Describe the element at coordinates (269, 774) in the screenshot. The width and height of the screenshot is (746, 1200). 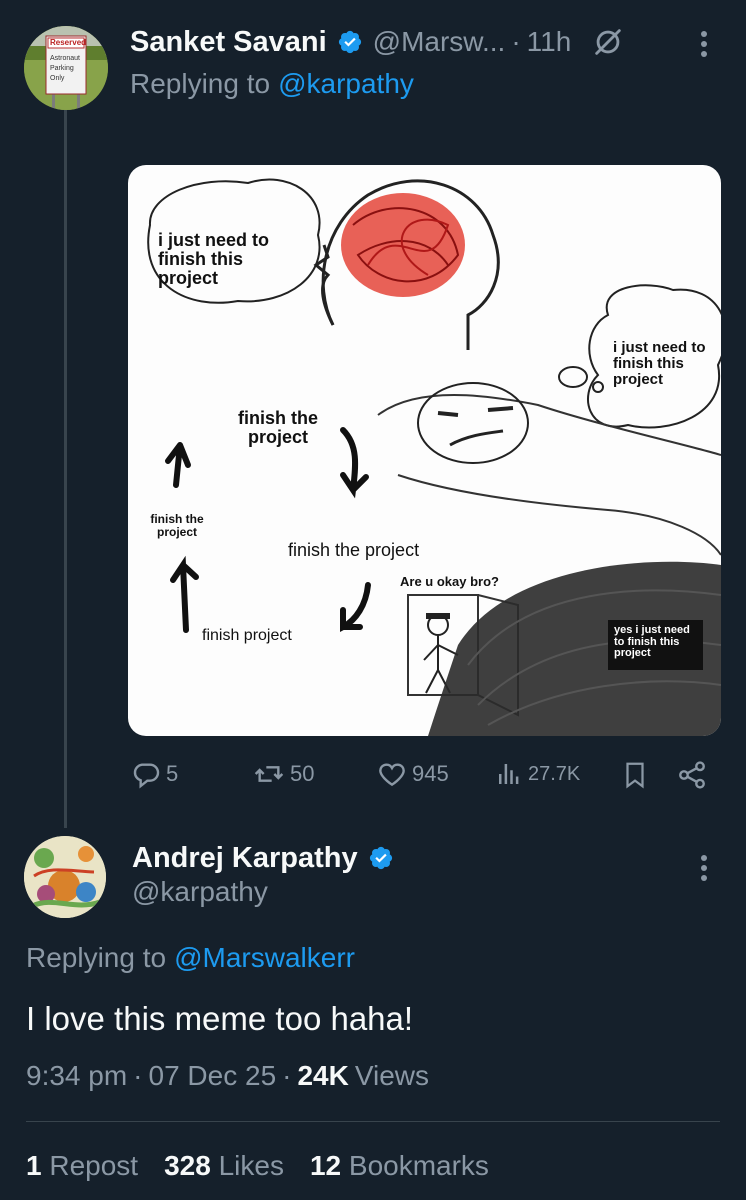
I see `repost-icon` at that location.